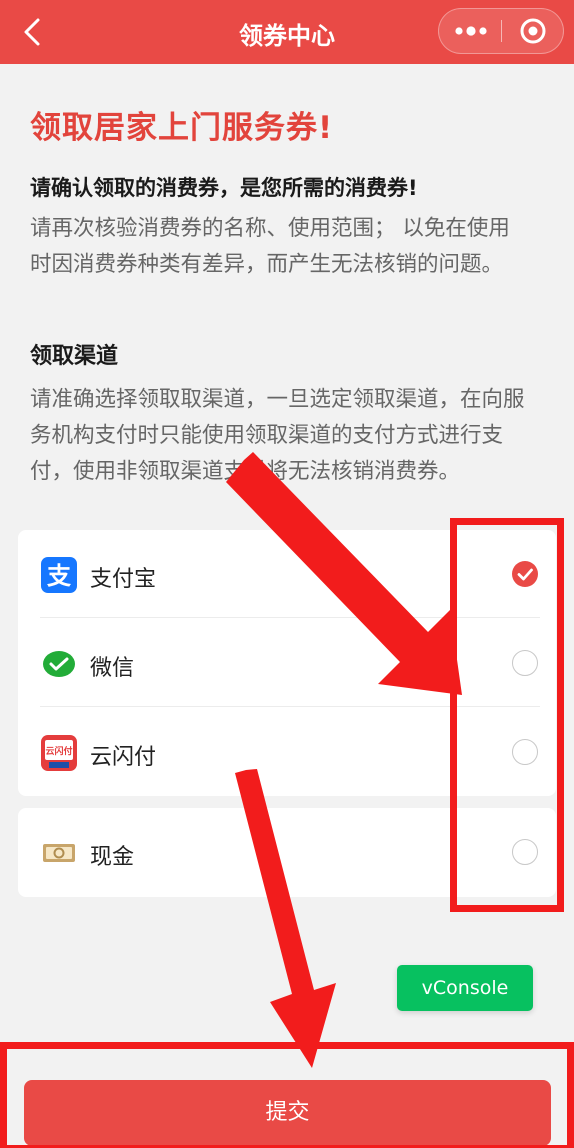 Image resolution: width=574 pixels, height=1148 pixels. I want to click on mini-program-capsule, so click(501, 31).